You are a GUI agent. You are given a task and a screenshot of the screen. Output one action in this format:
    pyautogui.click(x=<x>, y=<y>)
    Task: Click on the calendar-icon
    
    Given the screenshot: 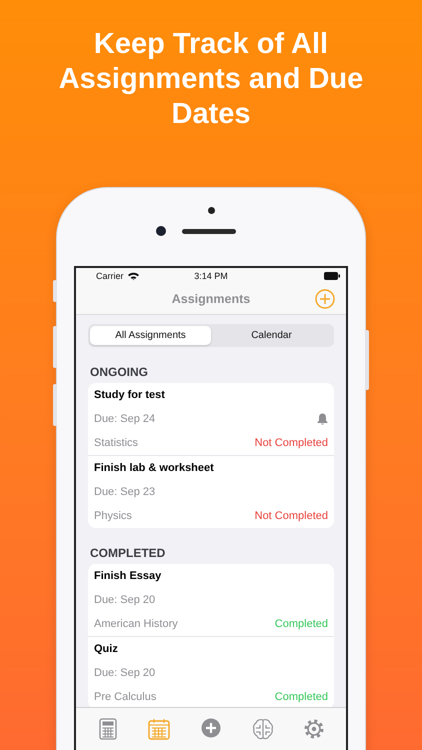 What is the action you would take?
    pyautogui.click(x=159, y=729)
    